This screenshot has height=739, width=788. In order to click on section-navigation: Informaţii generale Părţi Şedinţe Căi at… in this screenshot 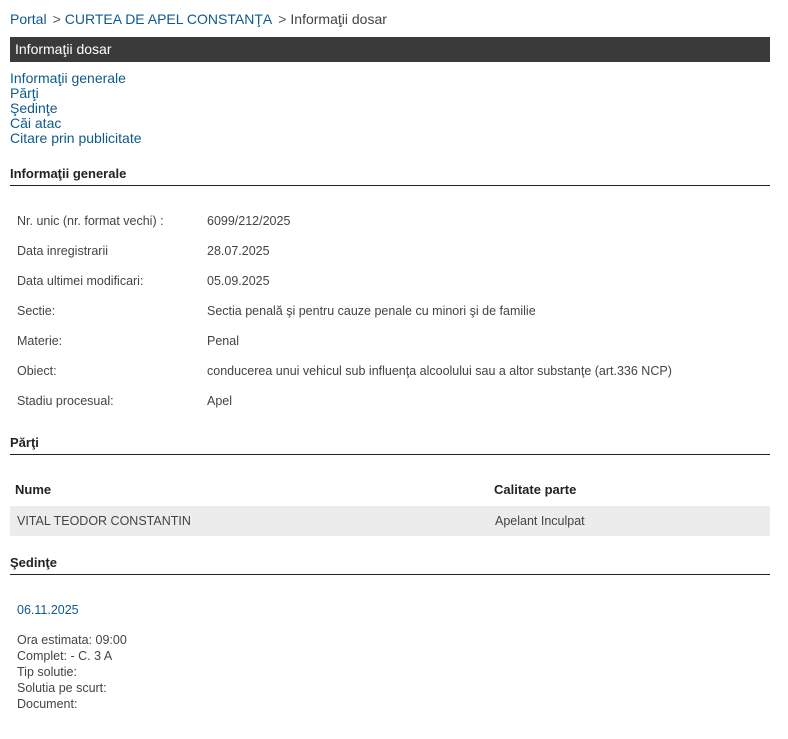, I will do `click(76, 108)`.